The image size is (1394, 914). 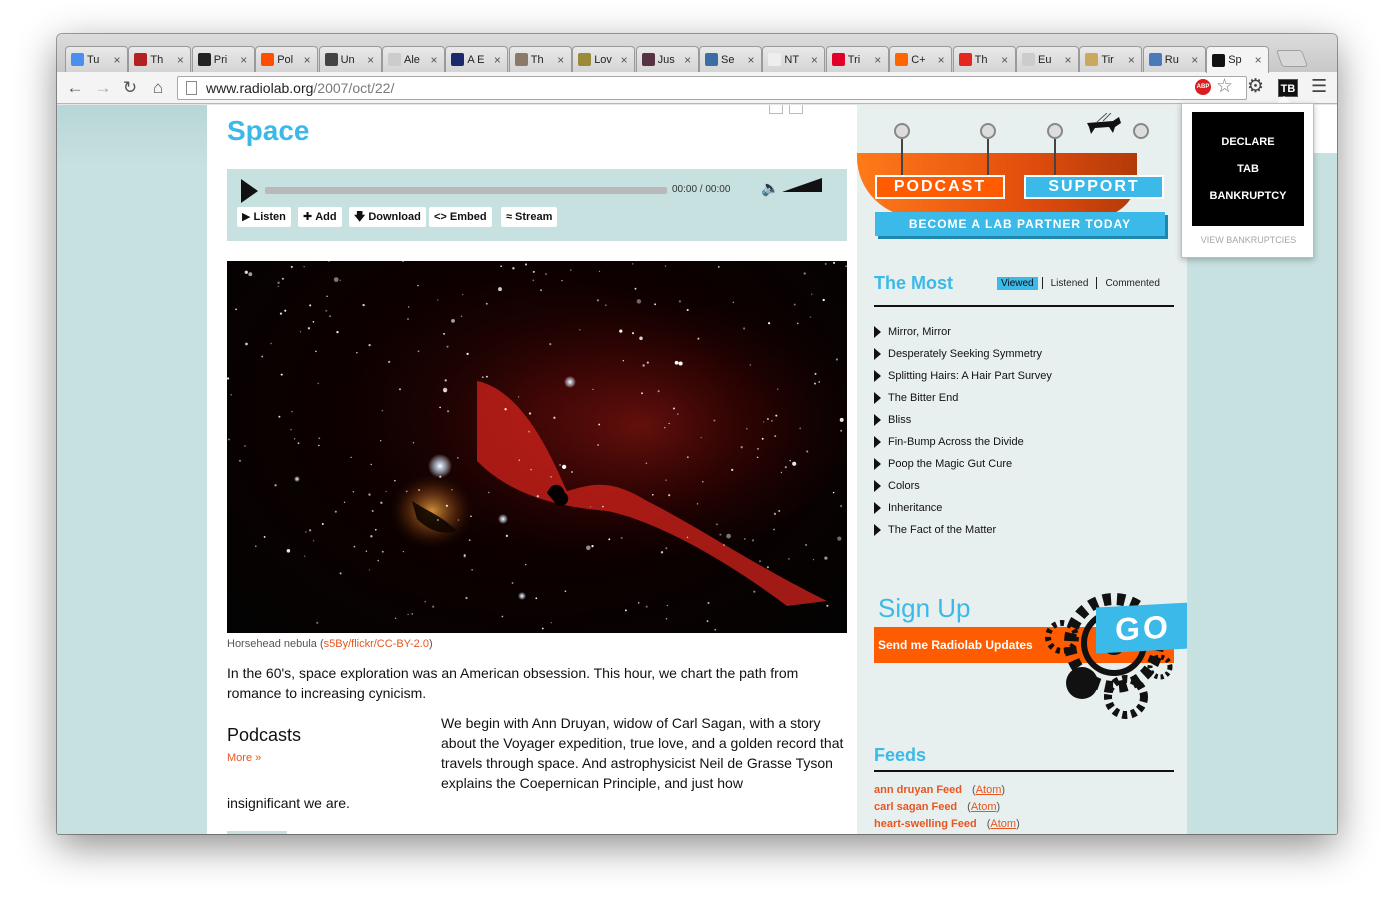 I want to click on embed-button: <> Embed, so click(x=460, y=217).